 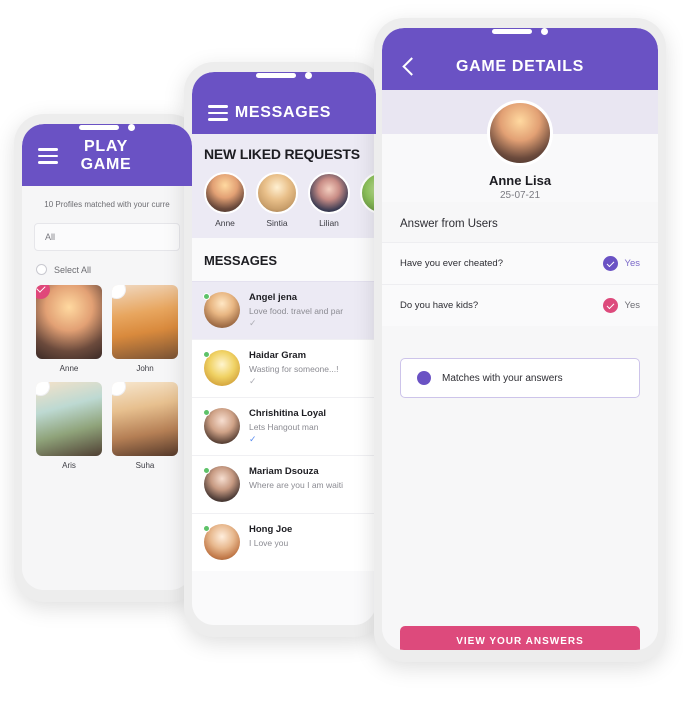 I want to click on profile-card: John, so click(x=145, y=329).